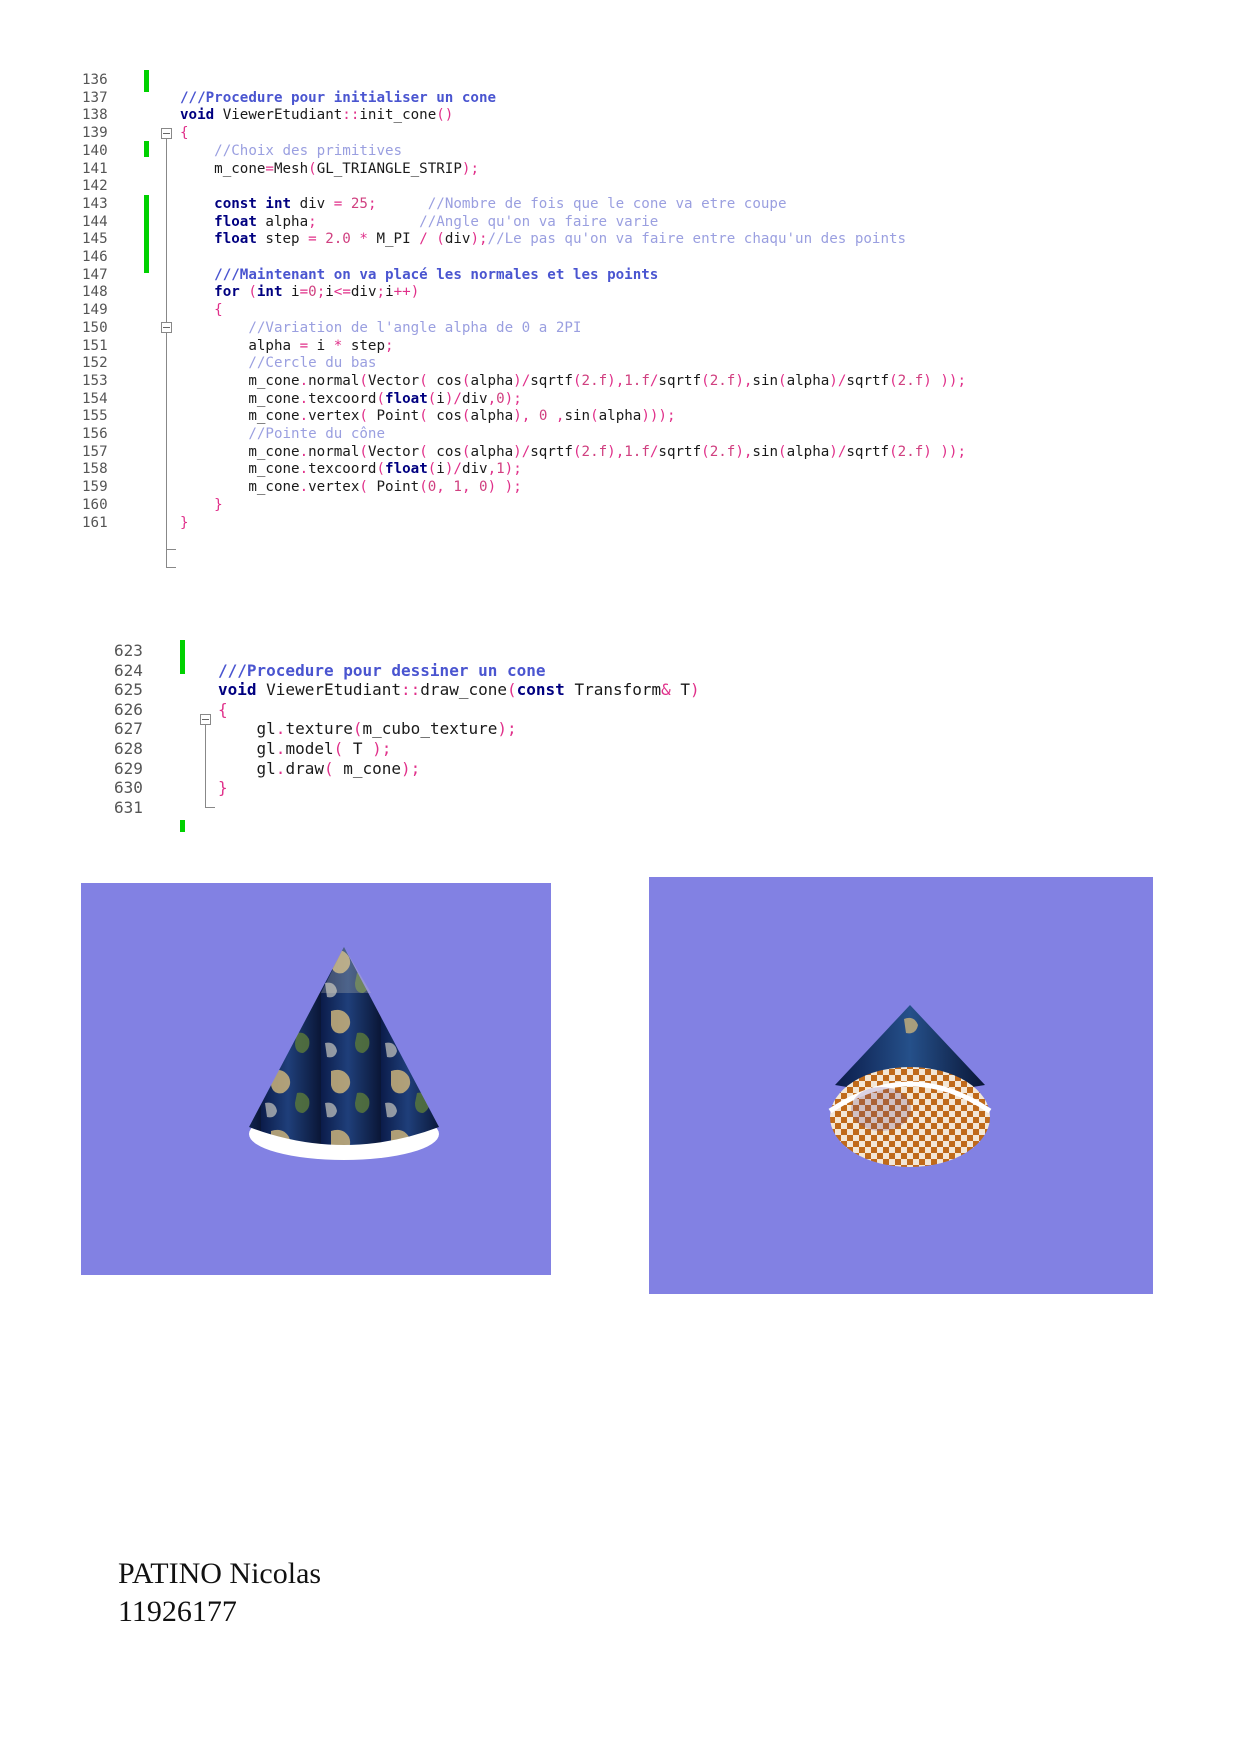 This screenshot has width=1241, height=1754. Describe the element at coordinates (910, 1086) in the screenshot. I see `cone-bottom-illustration` at that location.